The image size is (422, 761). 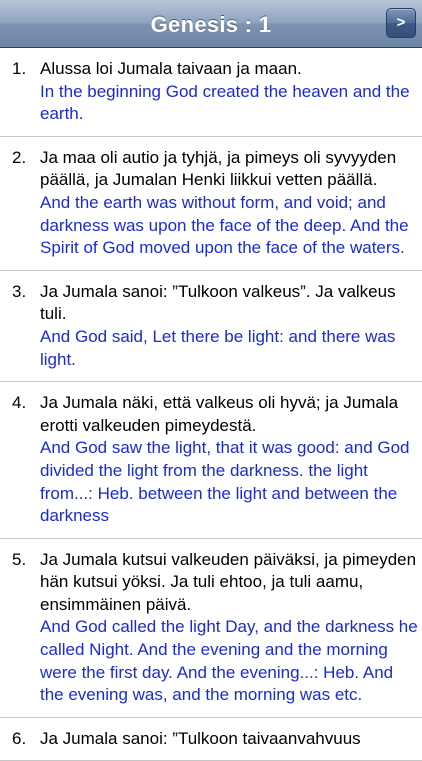 What do you see at coordinates (19, 291) in the screenshot?
I see `verse-number: 3.` at bounding box center [19, 291].